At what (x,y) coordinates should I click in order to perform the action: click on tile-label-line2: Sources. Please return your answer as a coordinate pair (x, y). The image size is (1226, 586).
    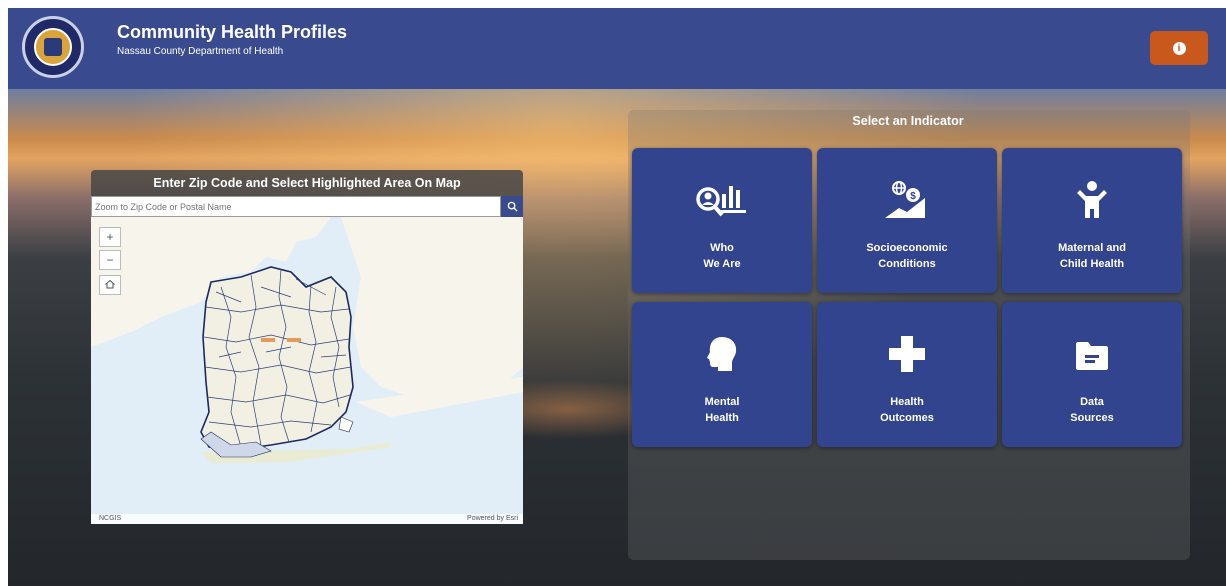
    Looking at the image, I should click on (1092, 418).